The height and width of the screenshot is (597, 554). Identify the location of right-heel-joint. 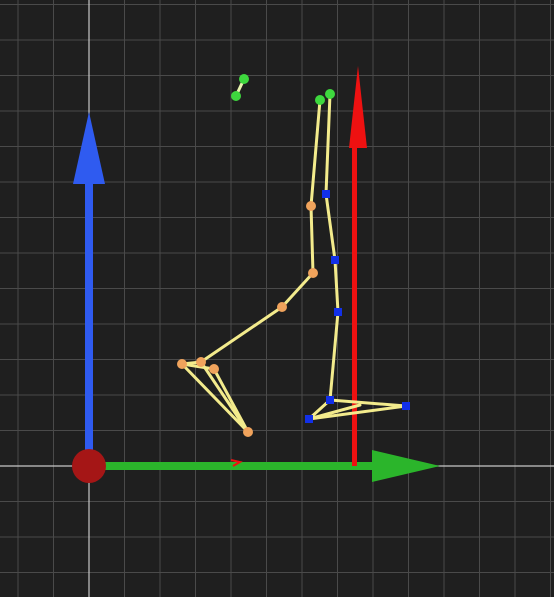
(309, 419).